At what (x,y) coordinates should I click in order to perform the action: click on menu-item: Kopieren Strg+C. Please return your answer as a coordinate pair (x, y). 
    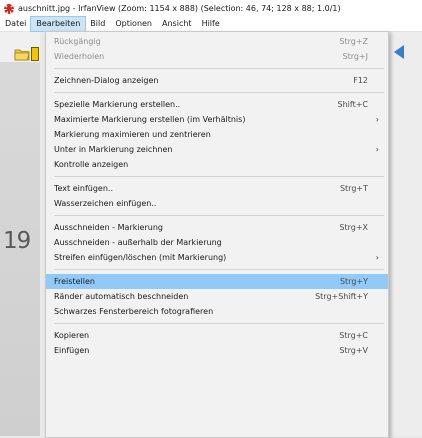
    Looking at the image, I should click on (217, 335).